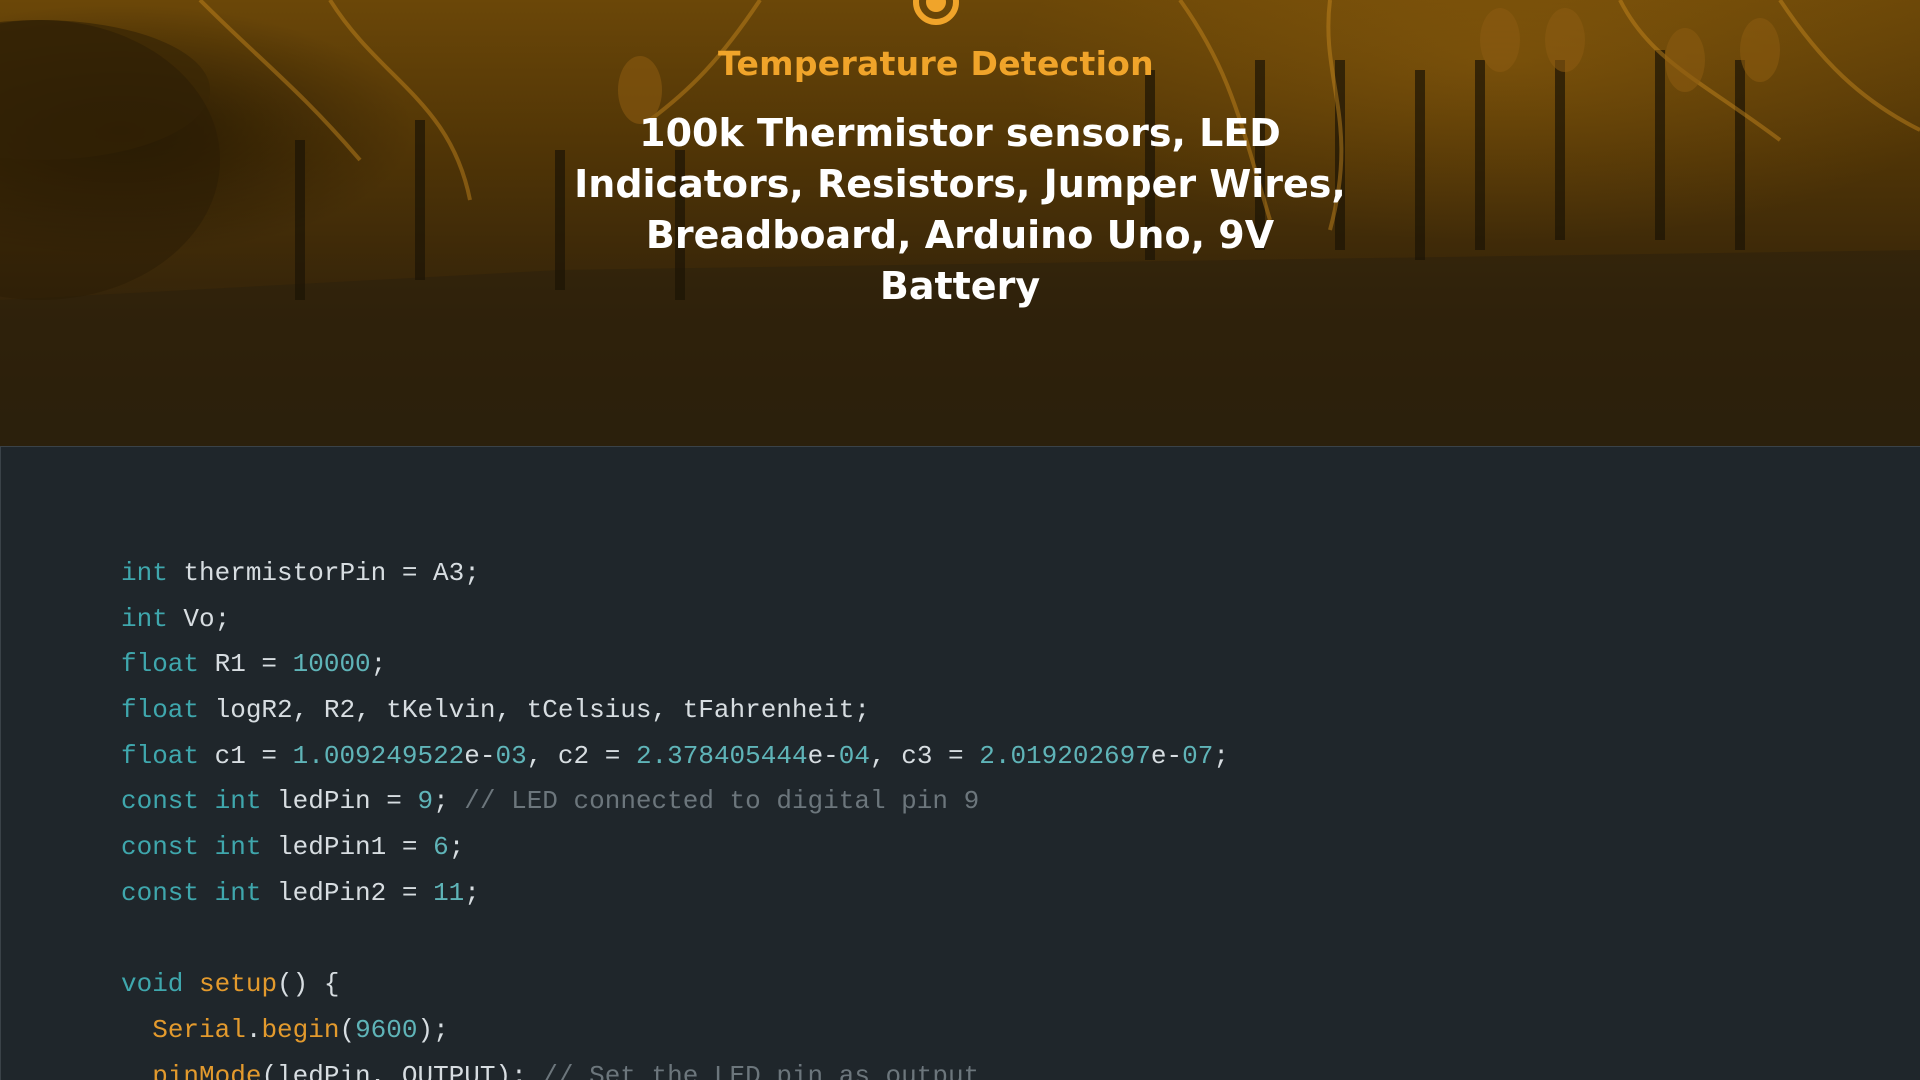  Describe the element at coordinates (761, 1070) in the screenshot. I see `code-comment: // Set the LED pin as output` at that location.